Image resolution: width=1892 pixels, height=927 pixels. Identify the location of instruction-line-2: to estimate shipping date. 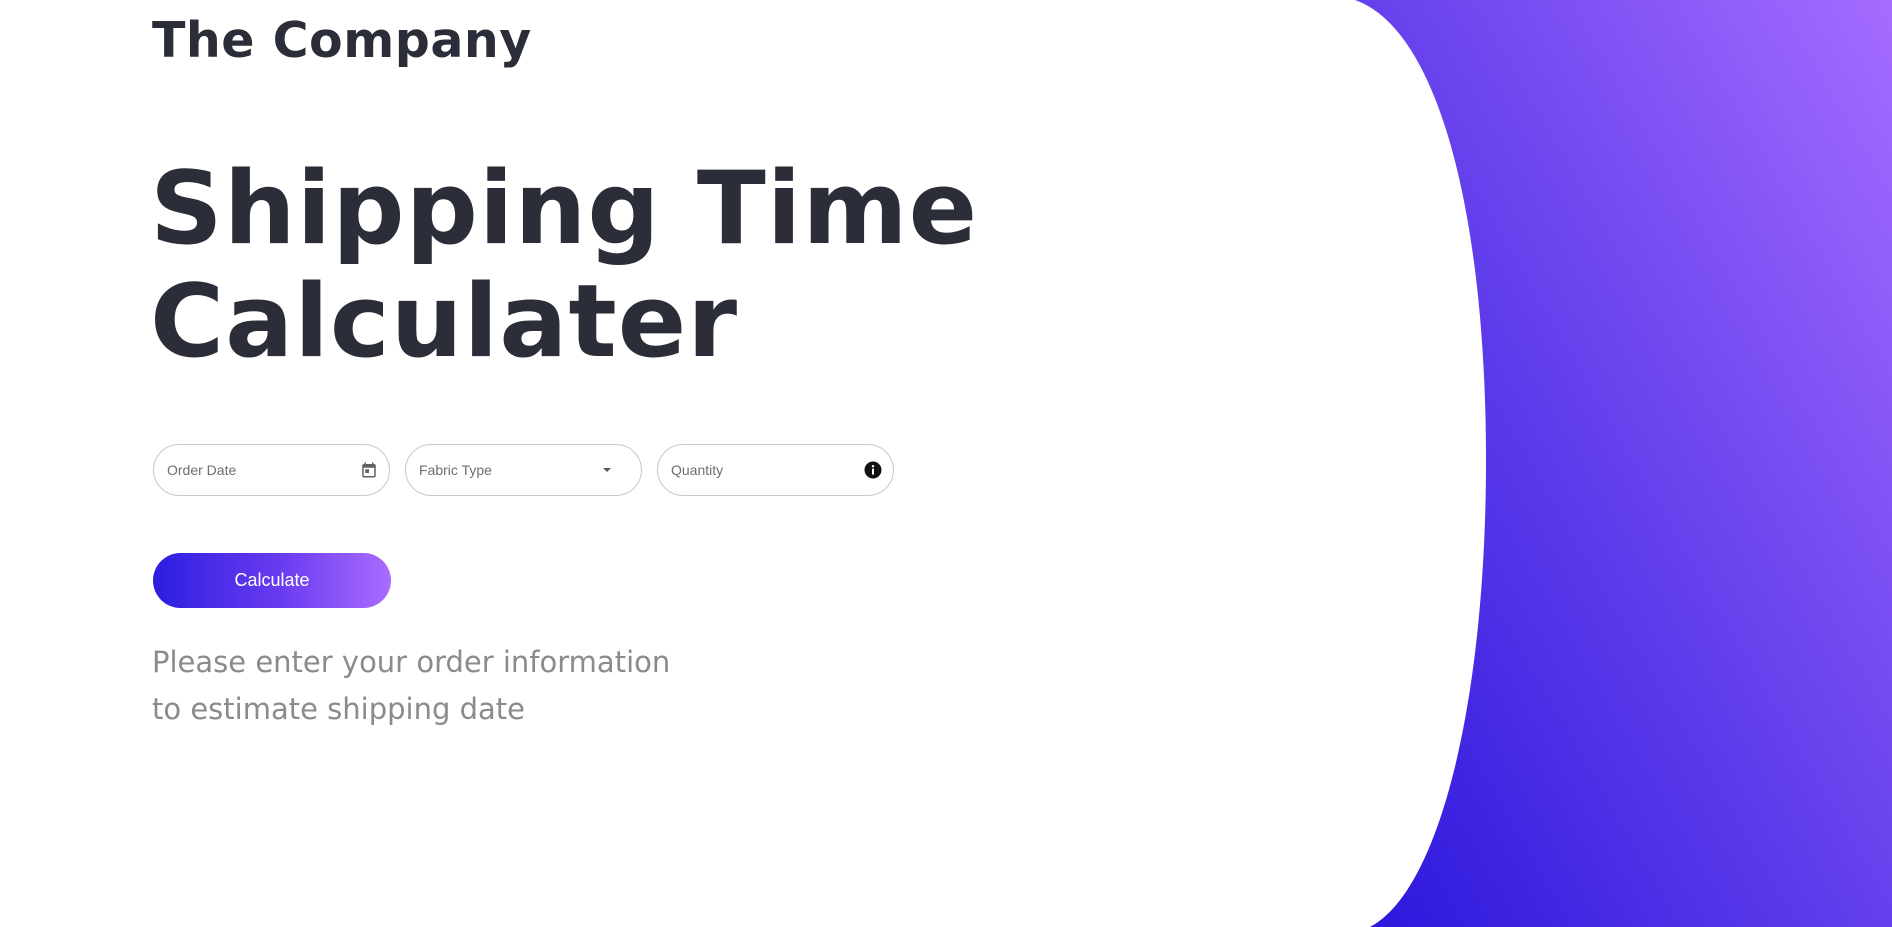
(338, 709).